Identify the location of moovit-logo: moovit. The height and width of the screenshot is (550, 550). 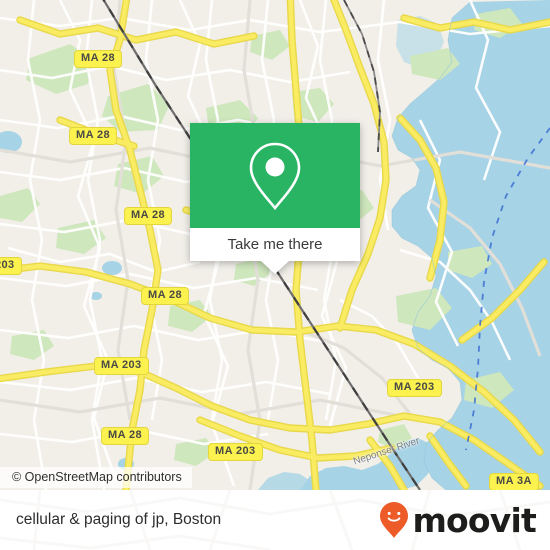
(458, 520).